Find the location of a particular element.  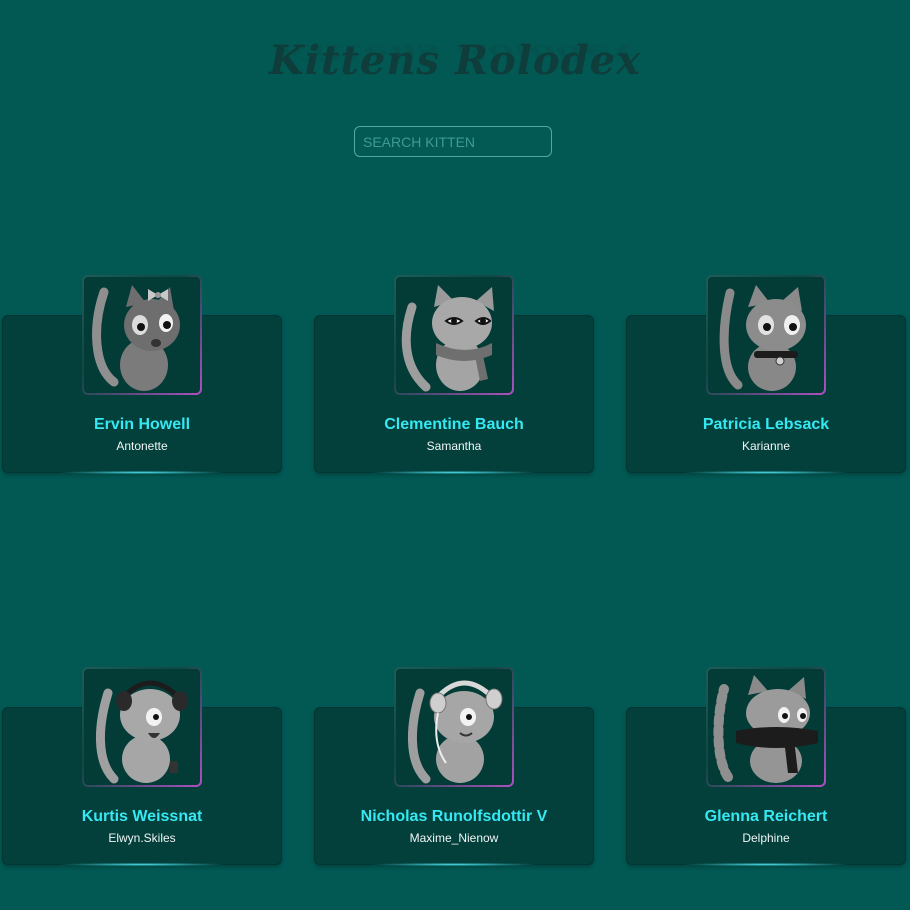

kitten-username: Samantha is located at coordinates (454, 446).